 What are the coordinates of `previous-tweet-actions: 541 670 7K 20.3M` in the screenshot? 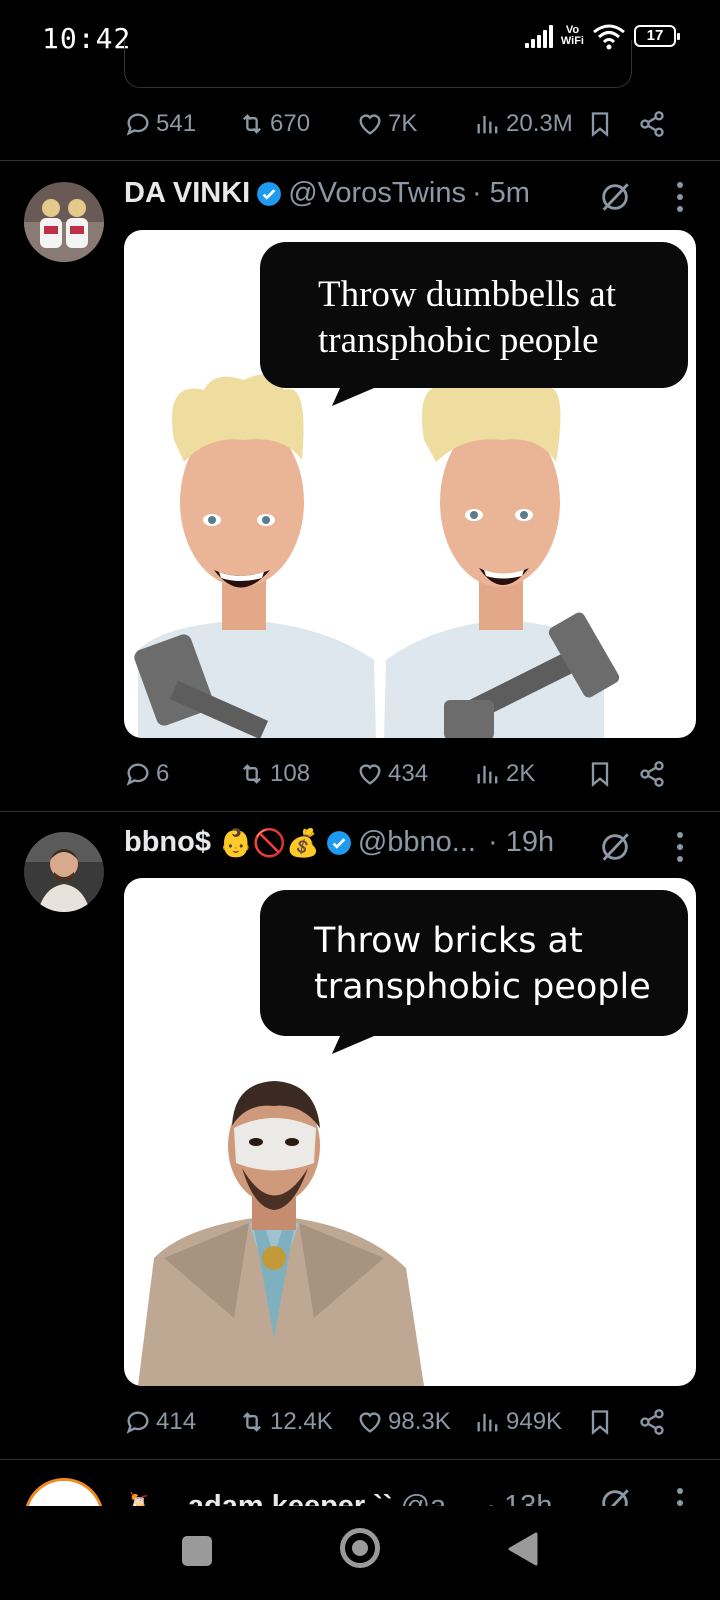 It's located at (404, 126).